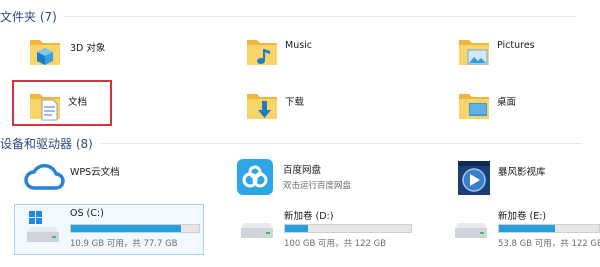  I want to click on folder-item-pictures: Pictures, so click(527, 52).